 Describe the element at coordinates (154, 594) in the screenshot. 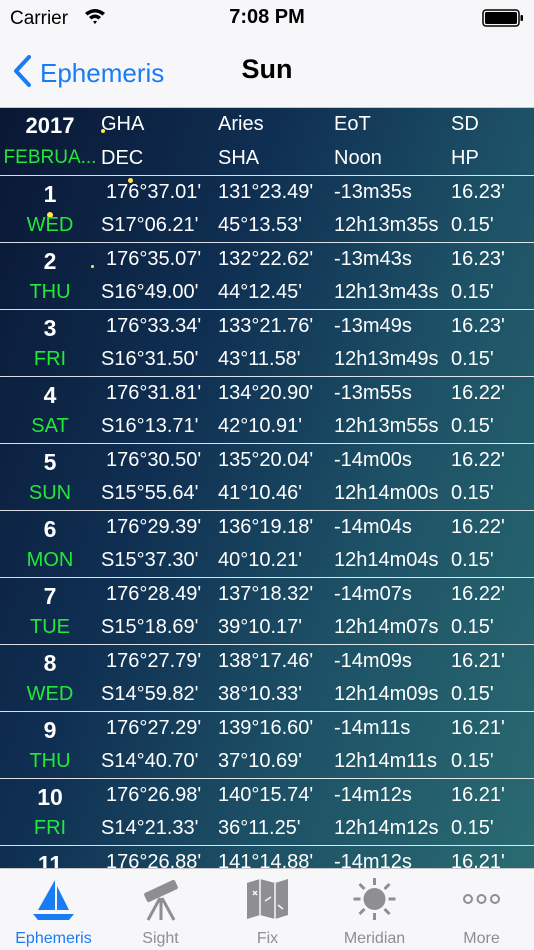

I see `gha-value: 176°28.49'` at that location.